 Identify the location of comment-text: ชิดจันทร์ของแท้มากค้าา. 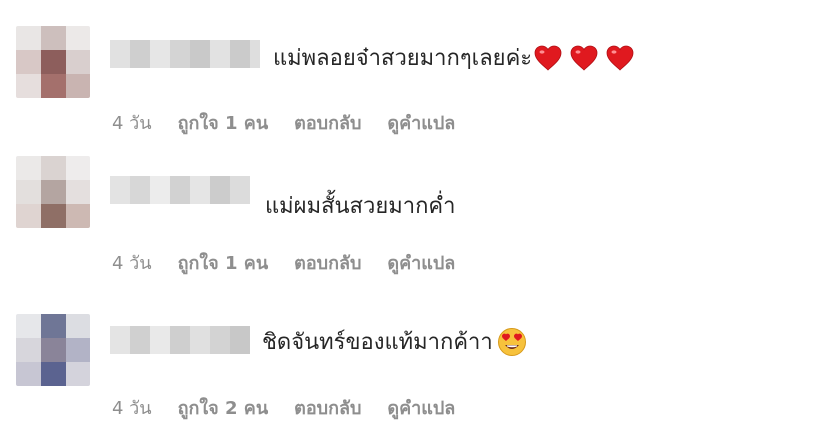
(394, 341).